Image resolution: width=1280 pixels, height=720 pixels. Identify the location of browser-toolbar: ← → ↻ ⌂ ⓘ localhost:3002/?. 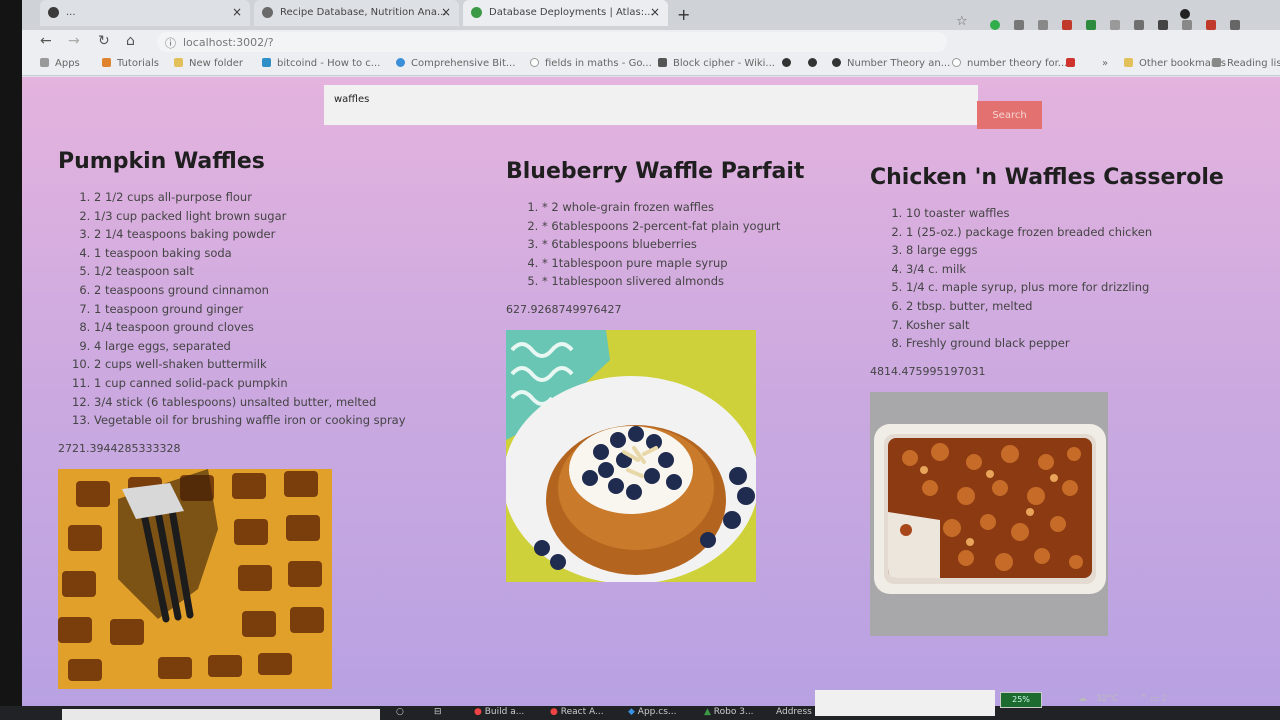
(651, 42).